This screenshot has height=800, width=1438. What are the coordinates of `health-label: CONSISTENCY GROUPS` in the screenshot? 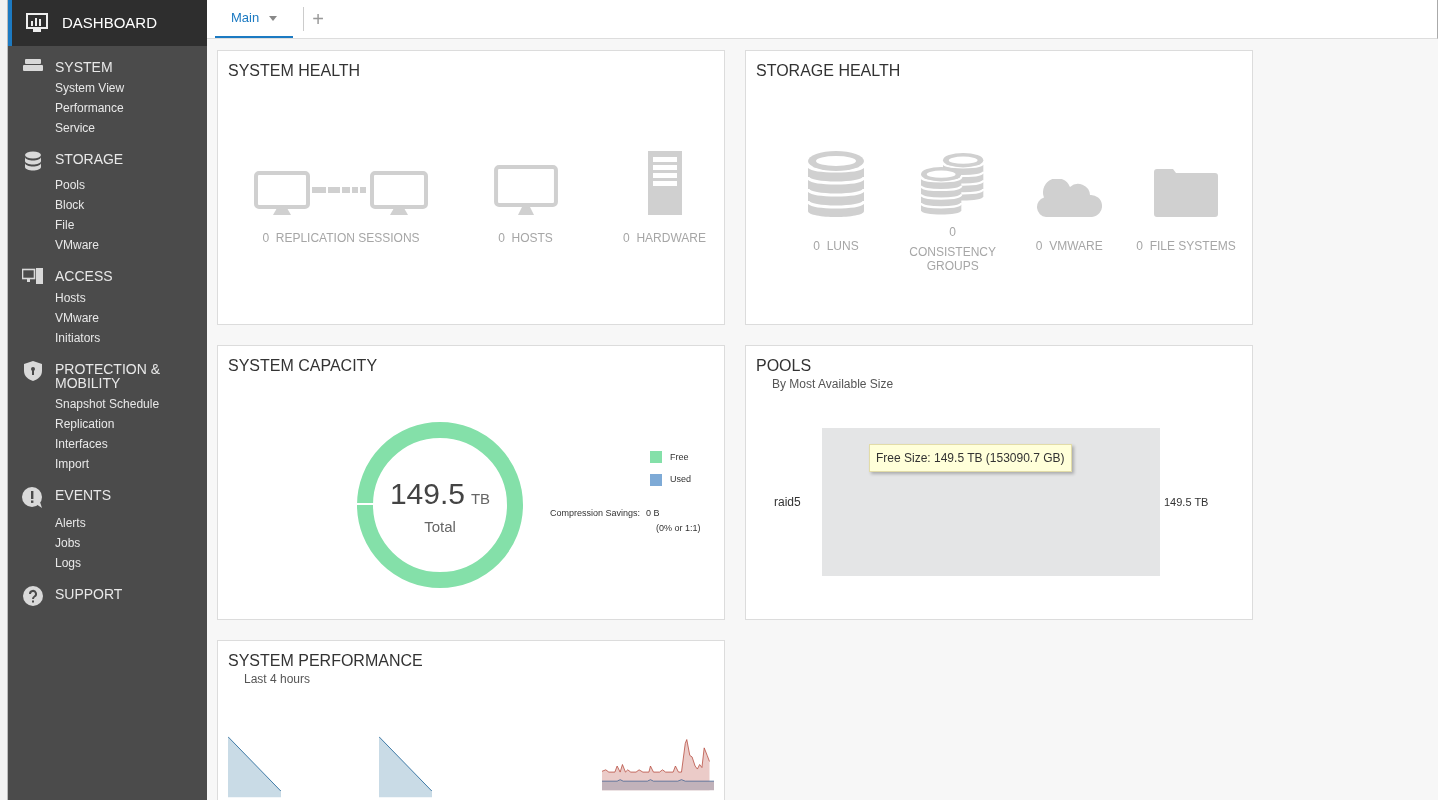 It's located at (952, 259).